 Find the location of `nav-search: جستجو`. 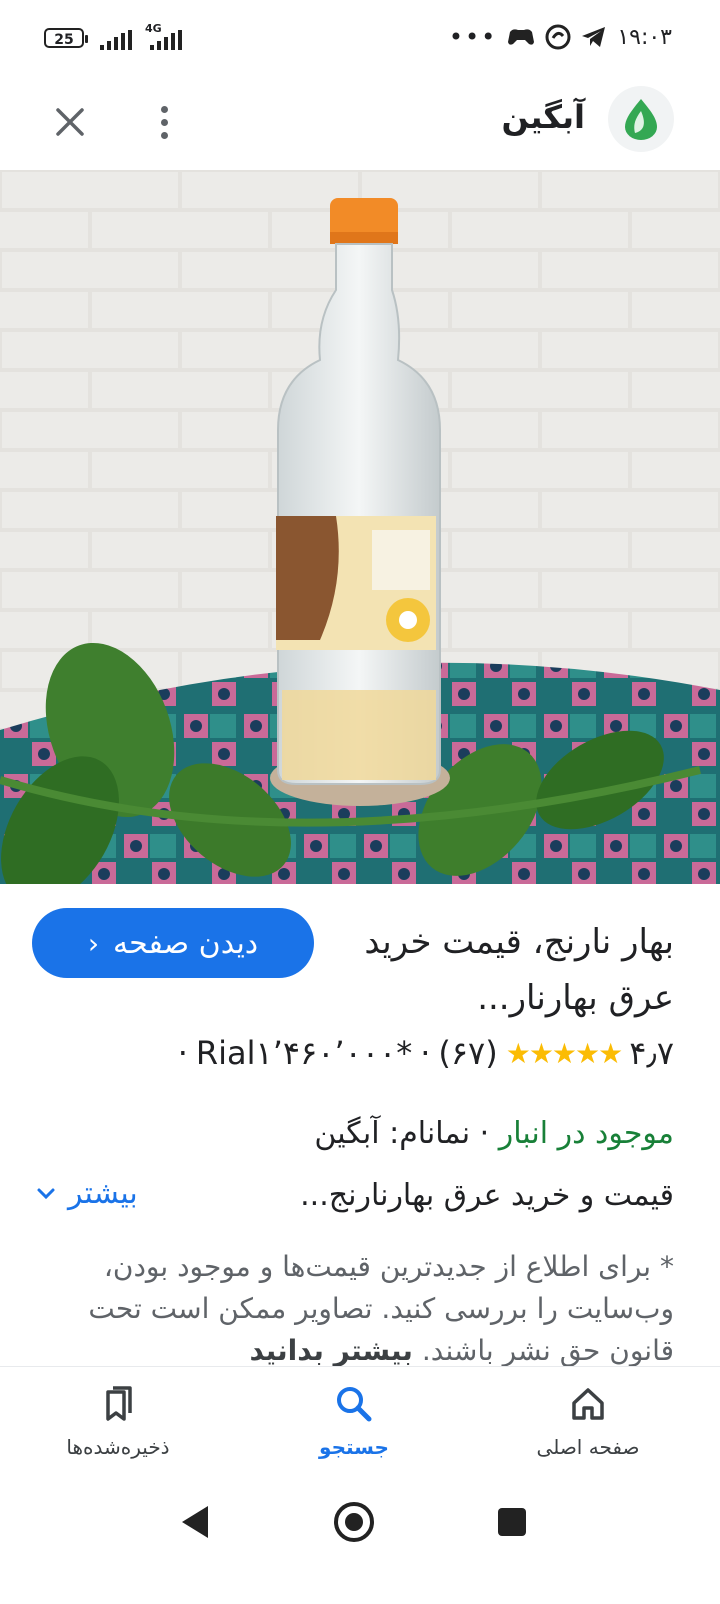

nav-search: جستجو is located at coordinates (354, 1422).